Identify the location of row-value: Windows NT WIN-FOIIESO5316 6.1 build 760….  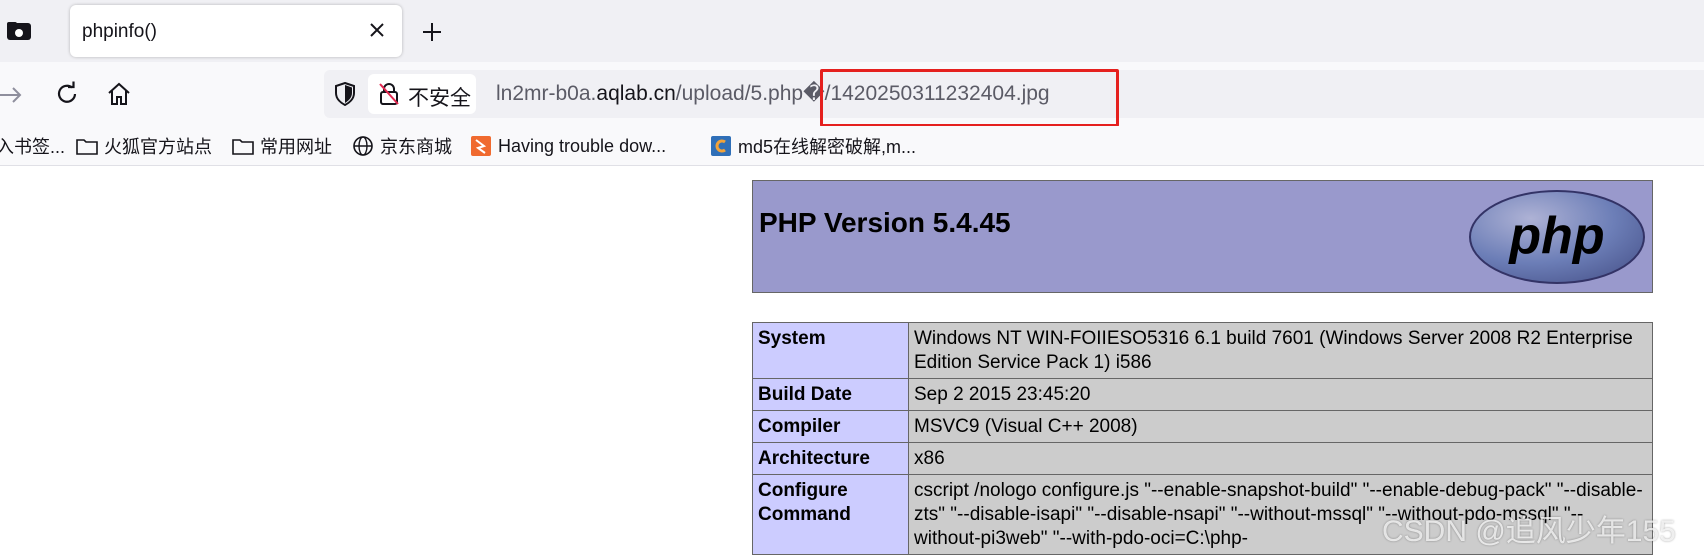
(1280, 350).